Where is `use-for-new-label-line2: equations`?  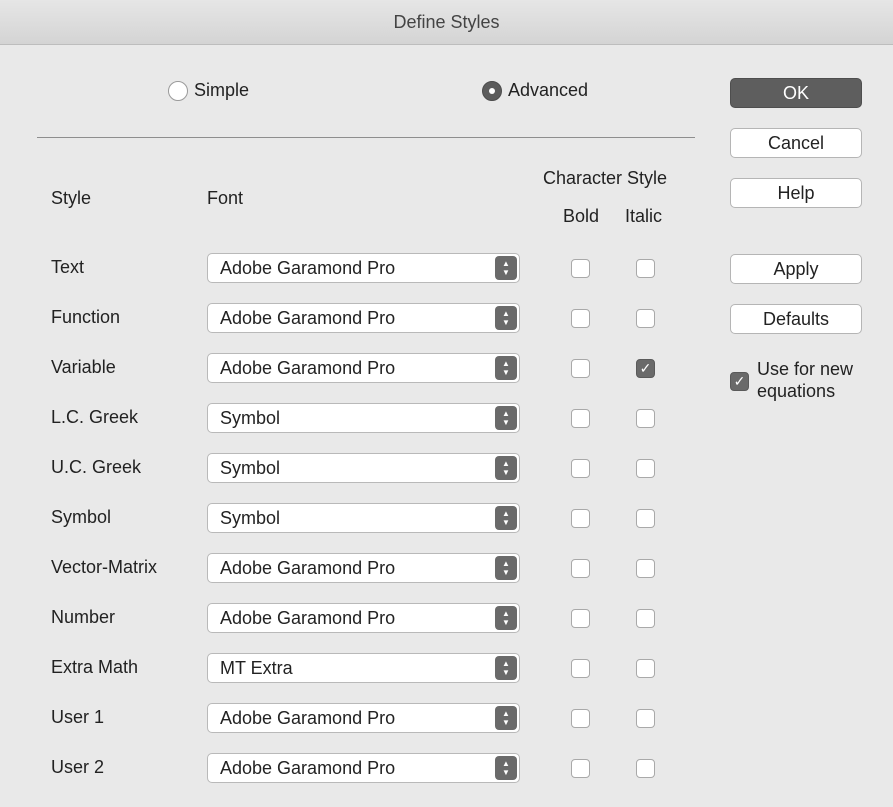 use-for-new-label-line2: equations is located at coordinates (796, 391).